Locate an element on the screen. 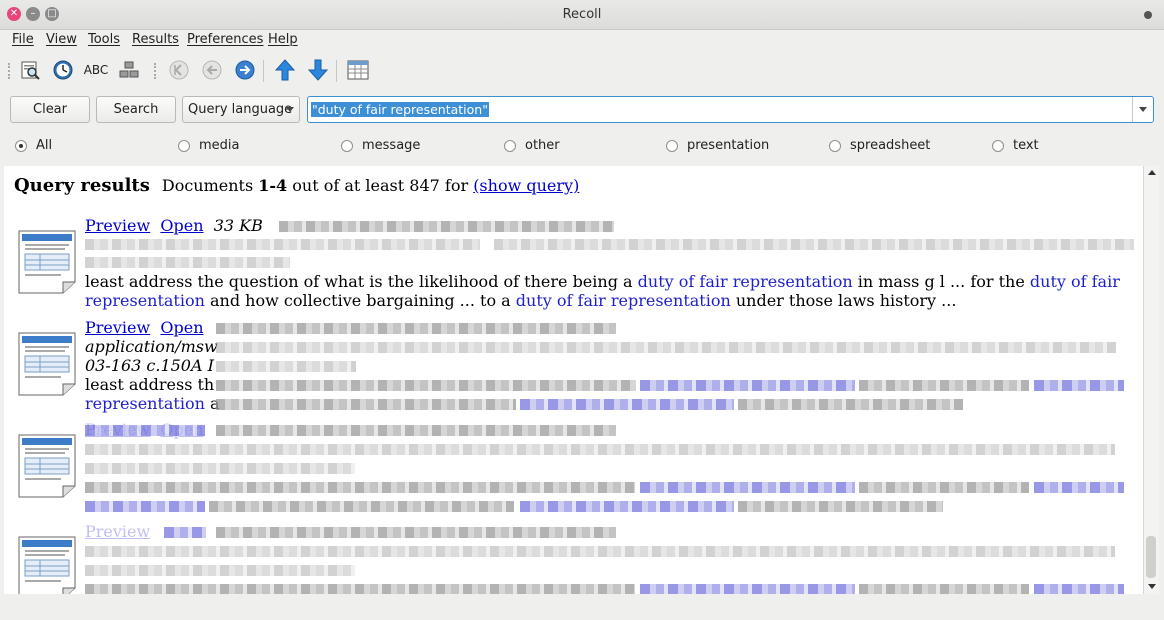 The width and height of the screenshot is (1164, 620). sort-ascending-icon is located at coordinates (285, 70).